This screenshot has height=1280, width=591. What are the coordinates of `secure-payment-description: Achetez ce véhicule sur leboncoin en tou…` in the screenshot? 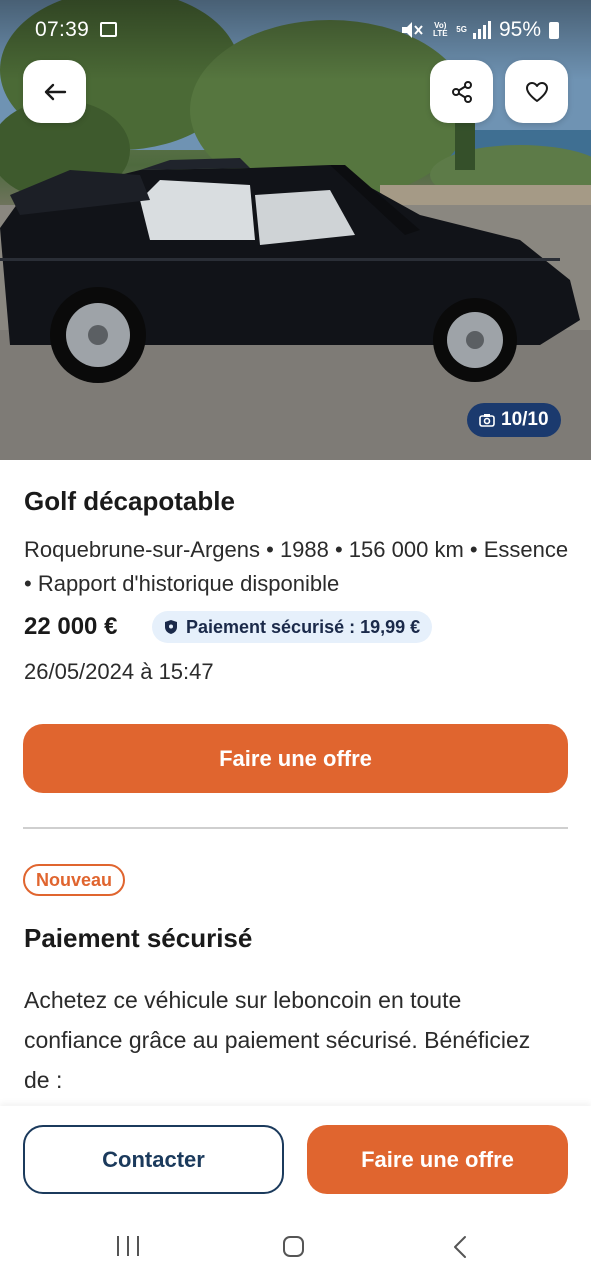 It's located at (277, 1040).